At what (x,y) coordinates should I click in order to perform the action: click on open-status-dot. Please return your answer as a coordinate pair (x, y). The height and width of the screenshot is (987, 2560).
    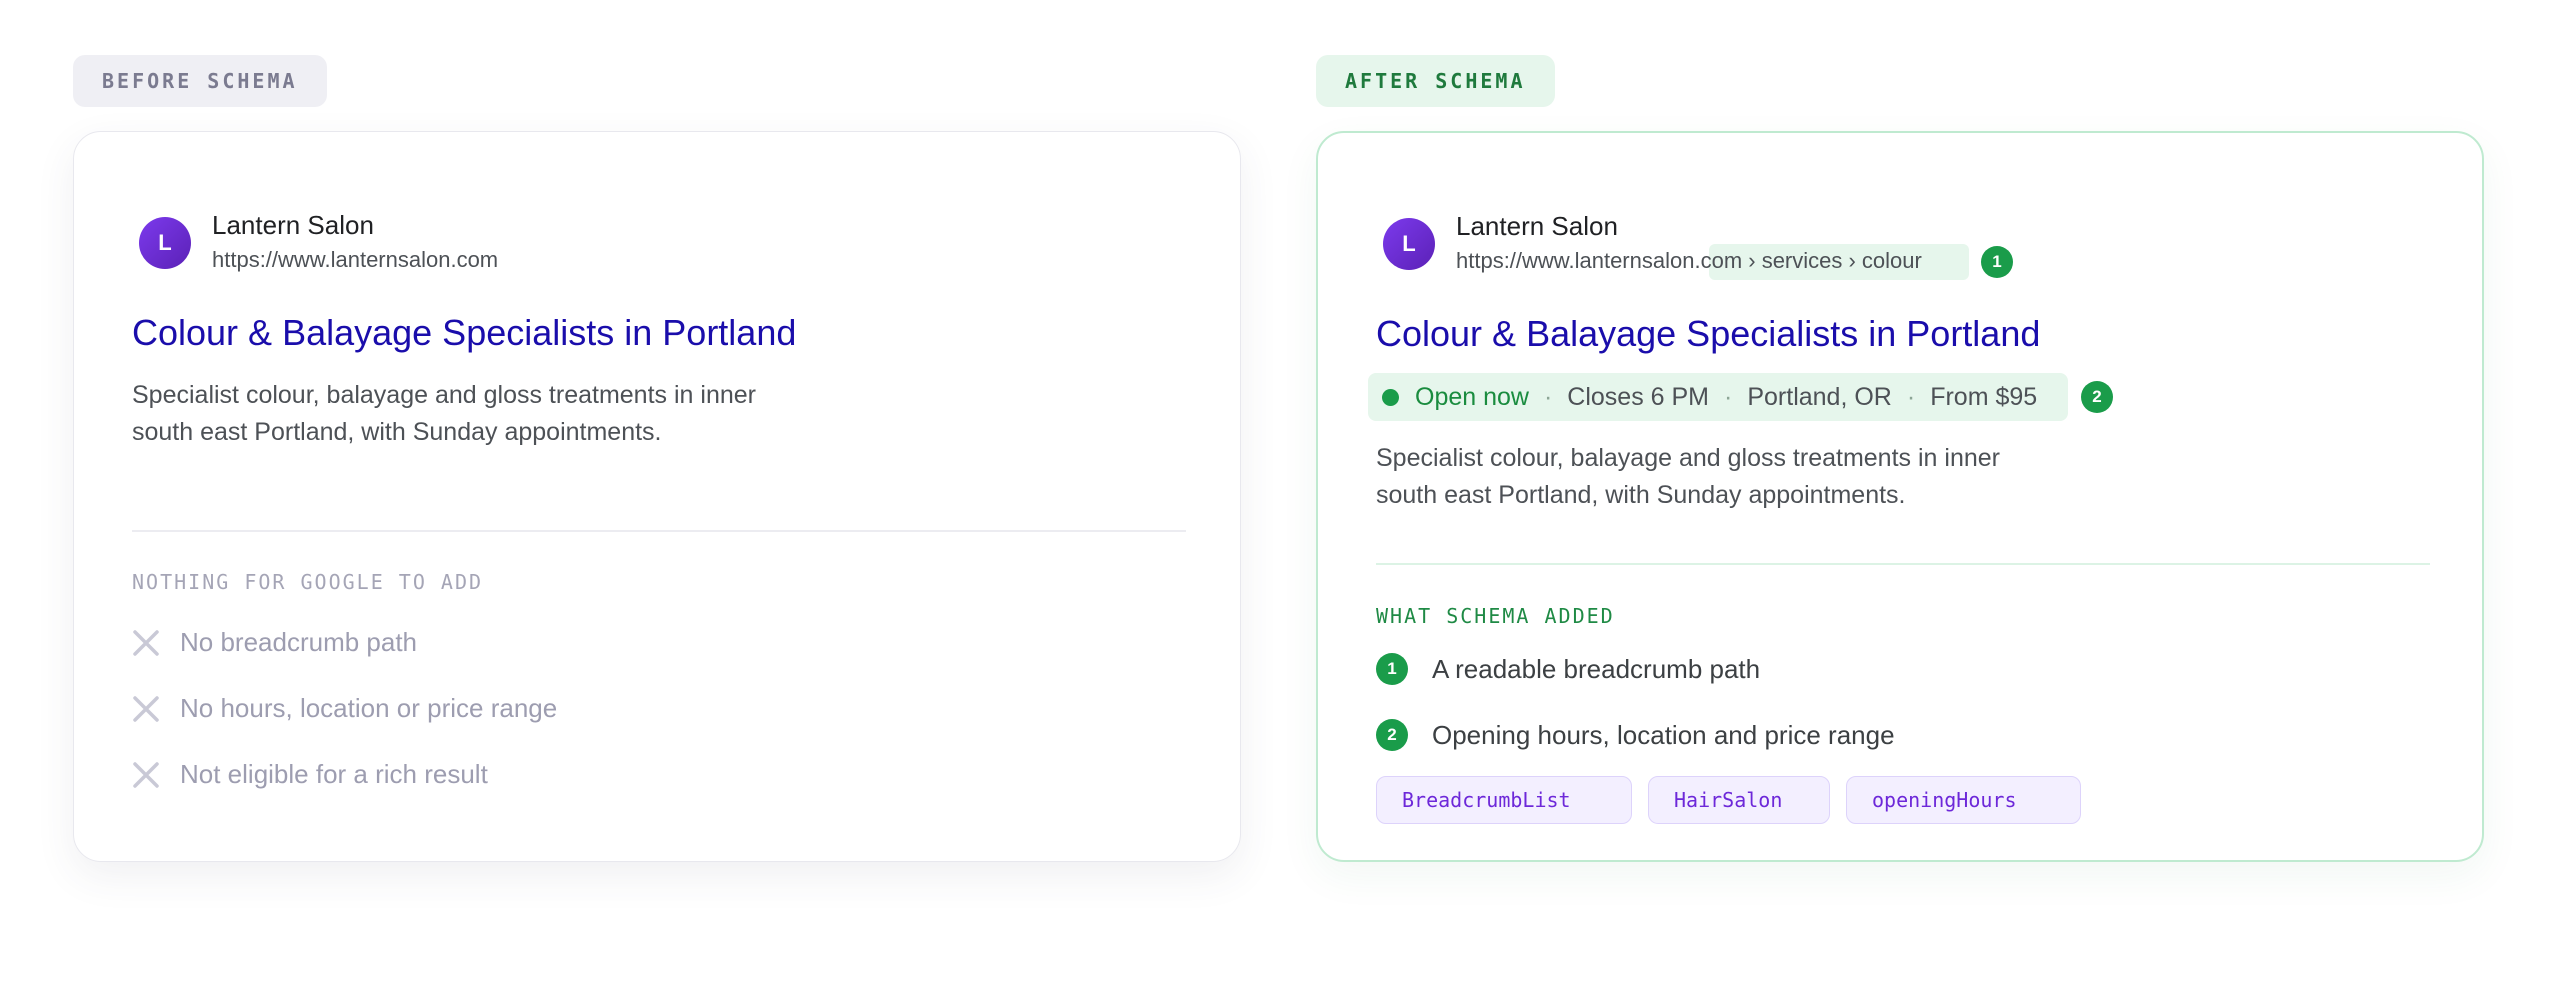
    Looking at the image, I should click on (1390, 397).